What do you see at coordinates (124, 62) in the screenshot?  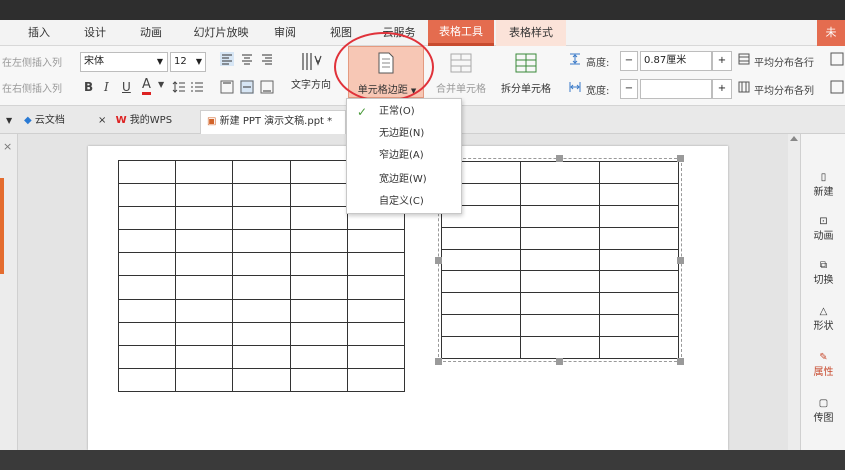 I see `font-name-select: 宋体 ▼` at bounding box center [124, 62].